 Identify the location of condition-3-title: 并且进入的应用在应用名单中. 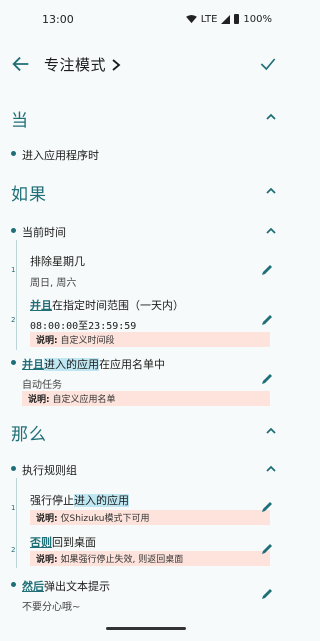
(93, 364).